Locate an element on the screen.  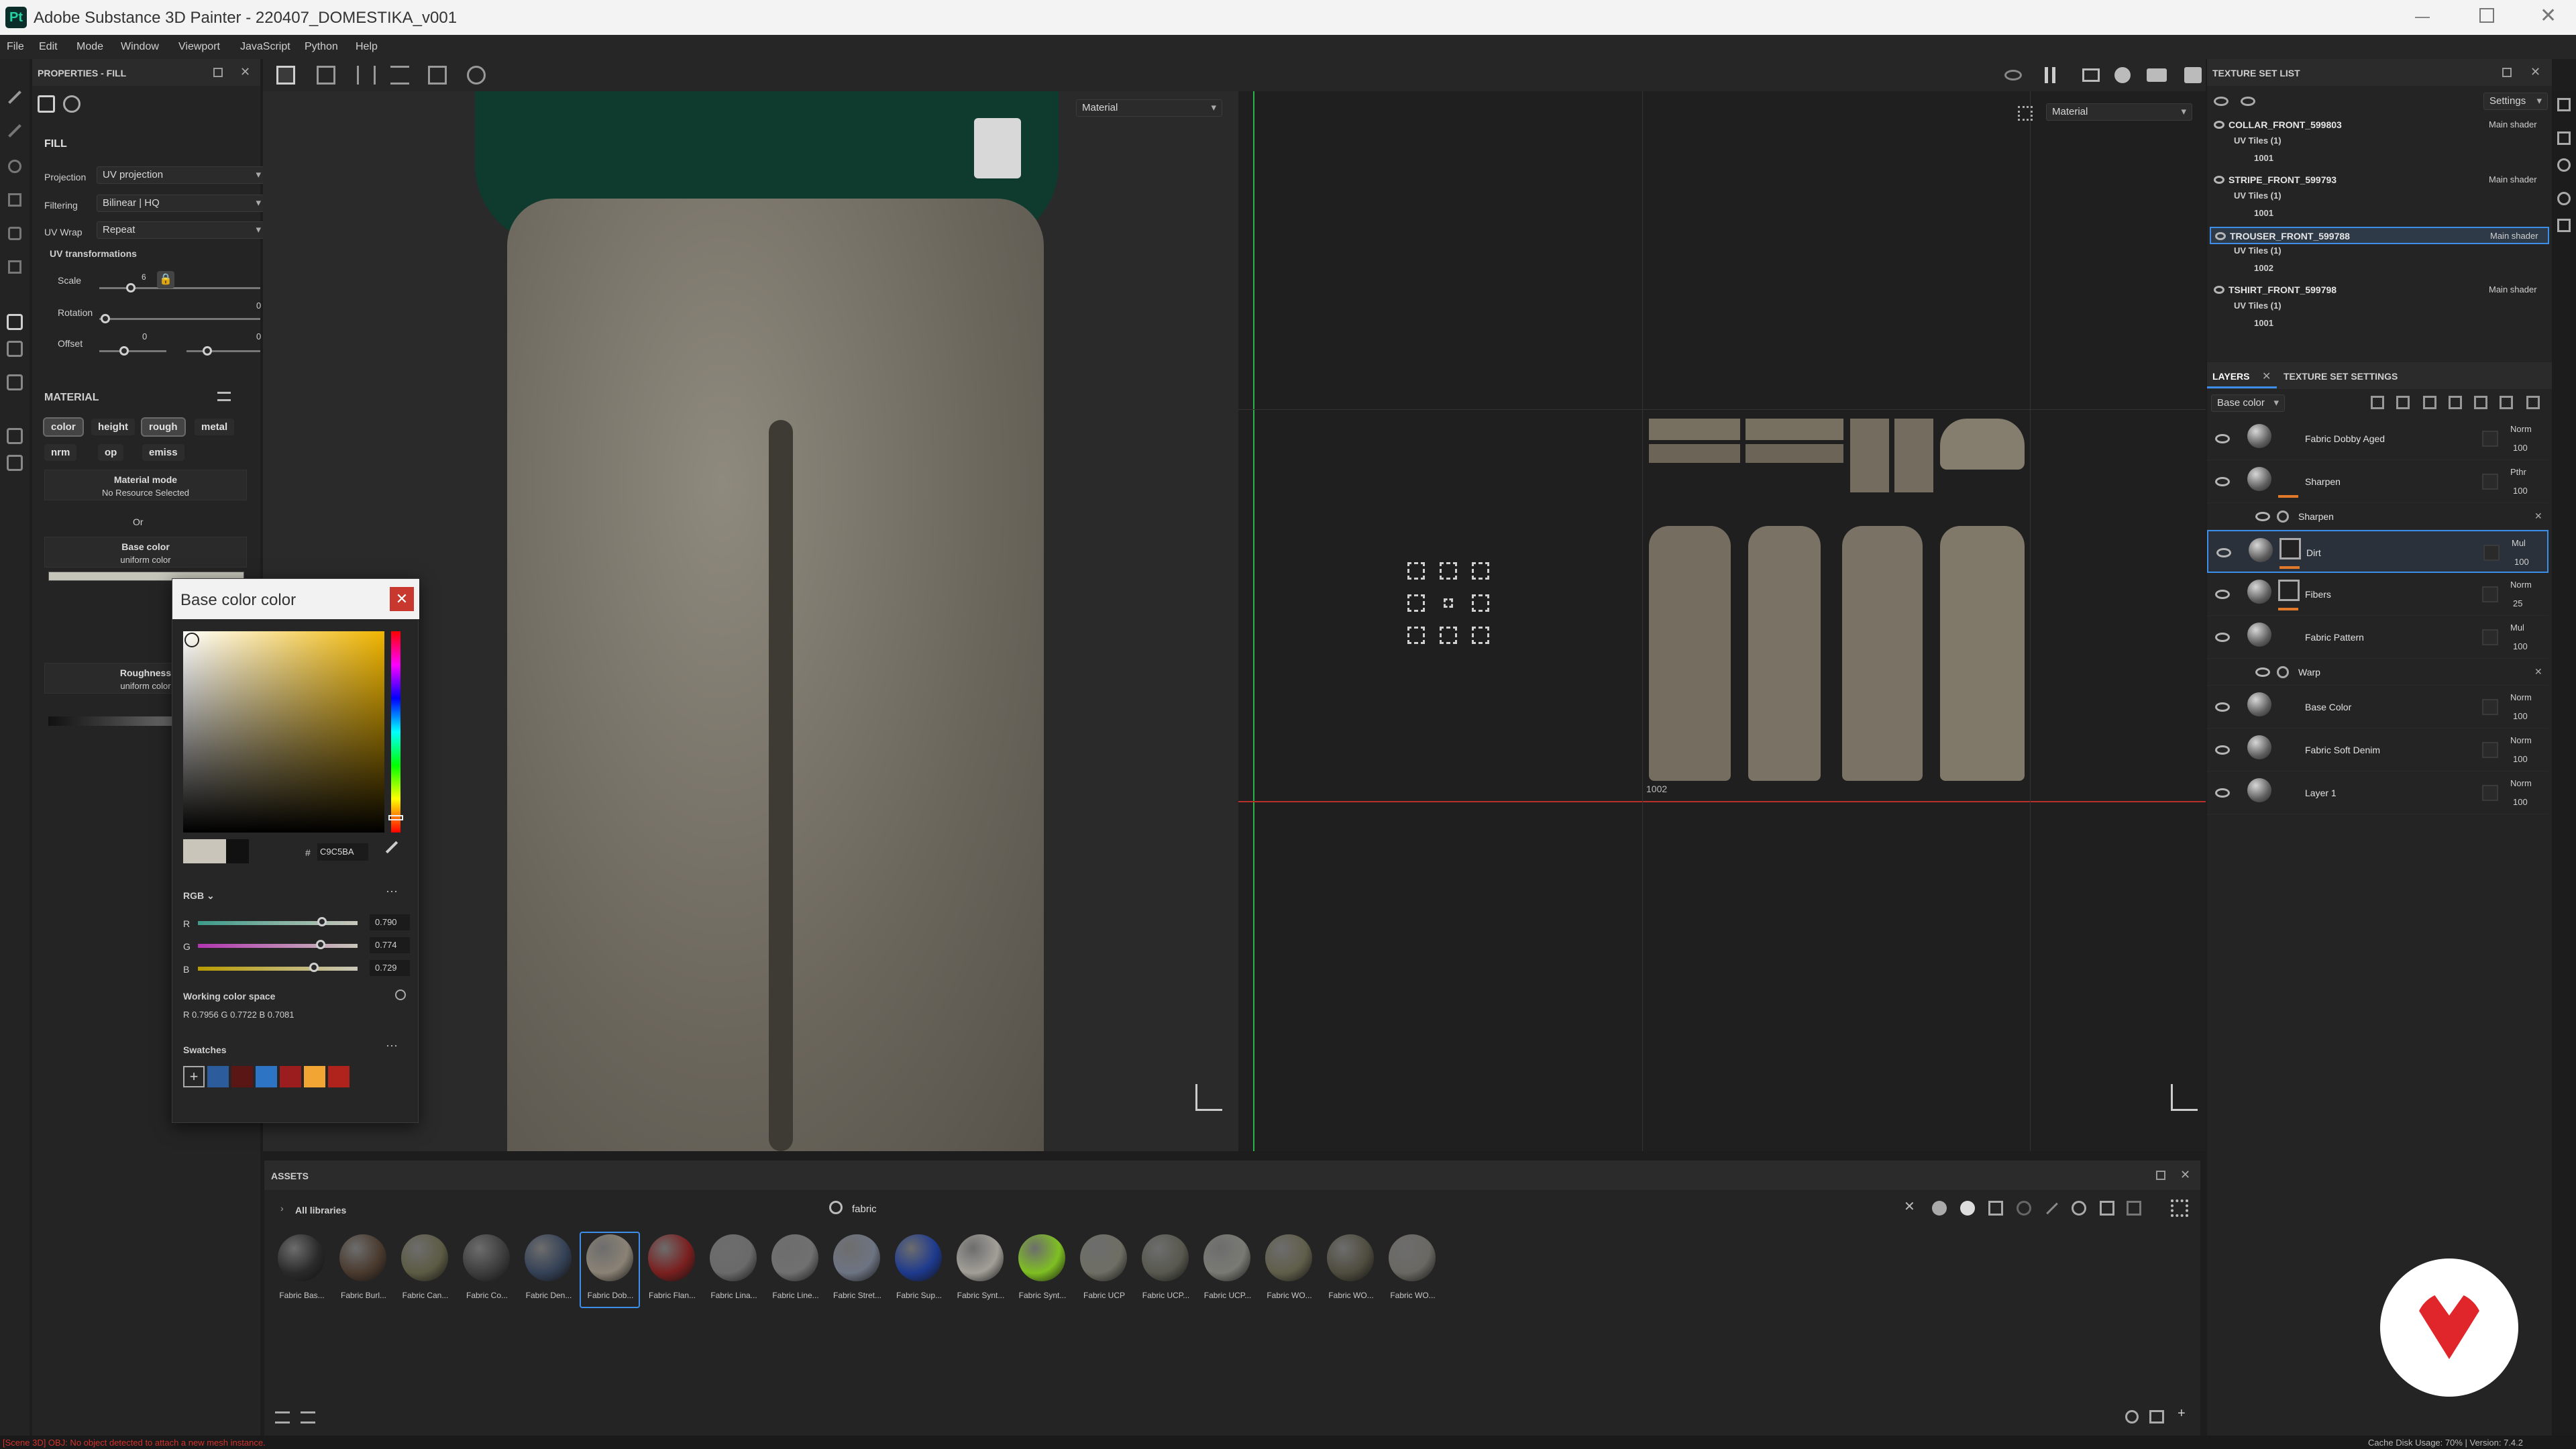
layer-opacity: 25 is located at coordinates (2517, 603).